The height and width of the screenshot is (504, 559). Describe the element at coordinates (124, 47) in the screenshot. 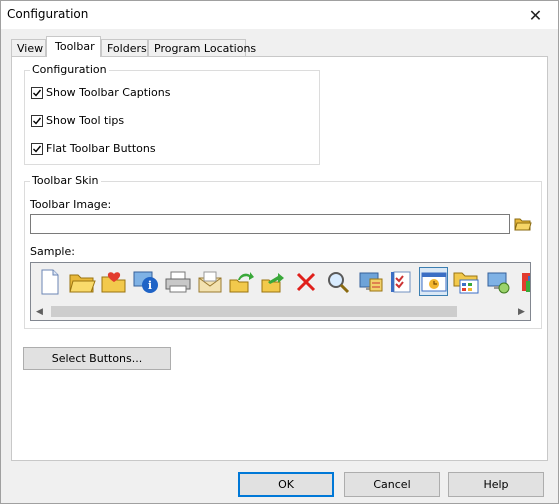

I see `tab-folders: Folders` at that location.